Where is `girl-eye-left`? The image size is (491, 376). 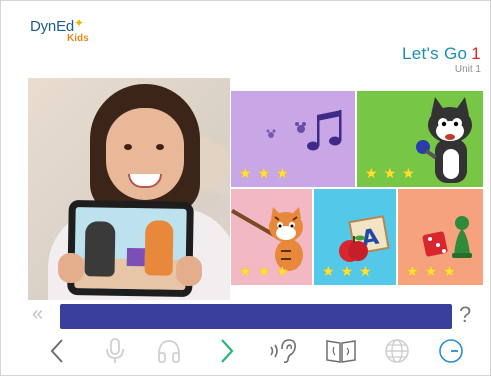 girl-eye-left is located at coordinates (128, 147).